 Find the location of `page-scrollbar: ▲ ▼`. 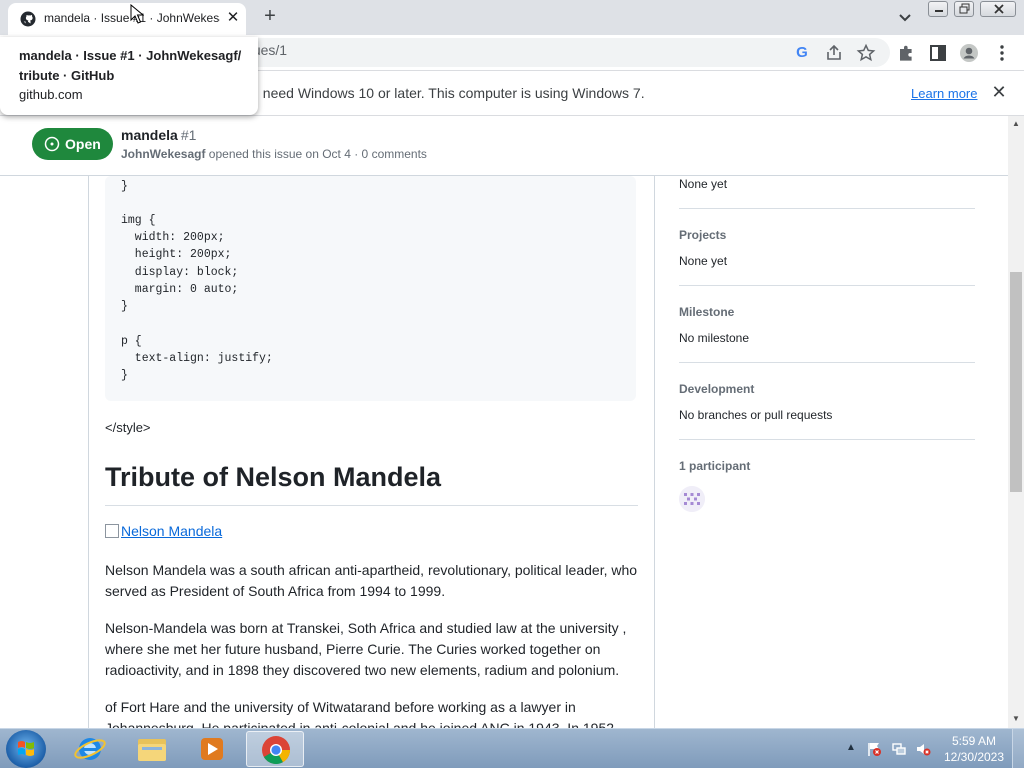

page-scrollbar: ▲ ▼ is located at coordinates (1016, 422).